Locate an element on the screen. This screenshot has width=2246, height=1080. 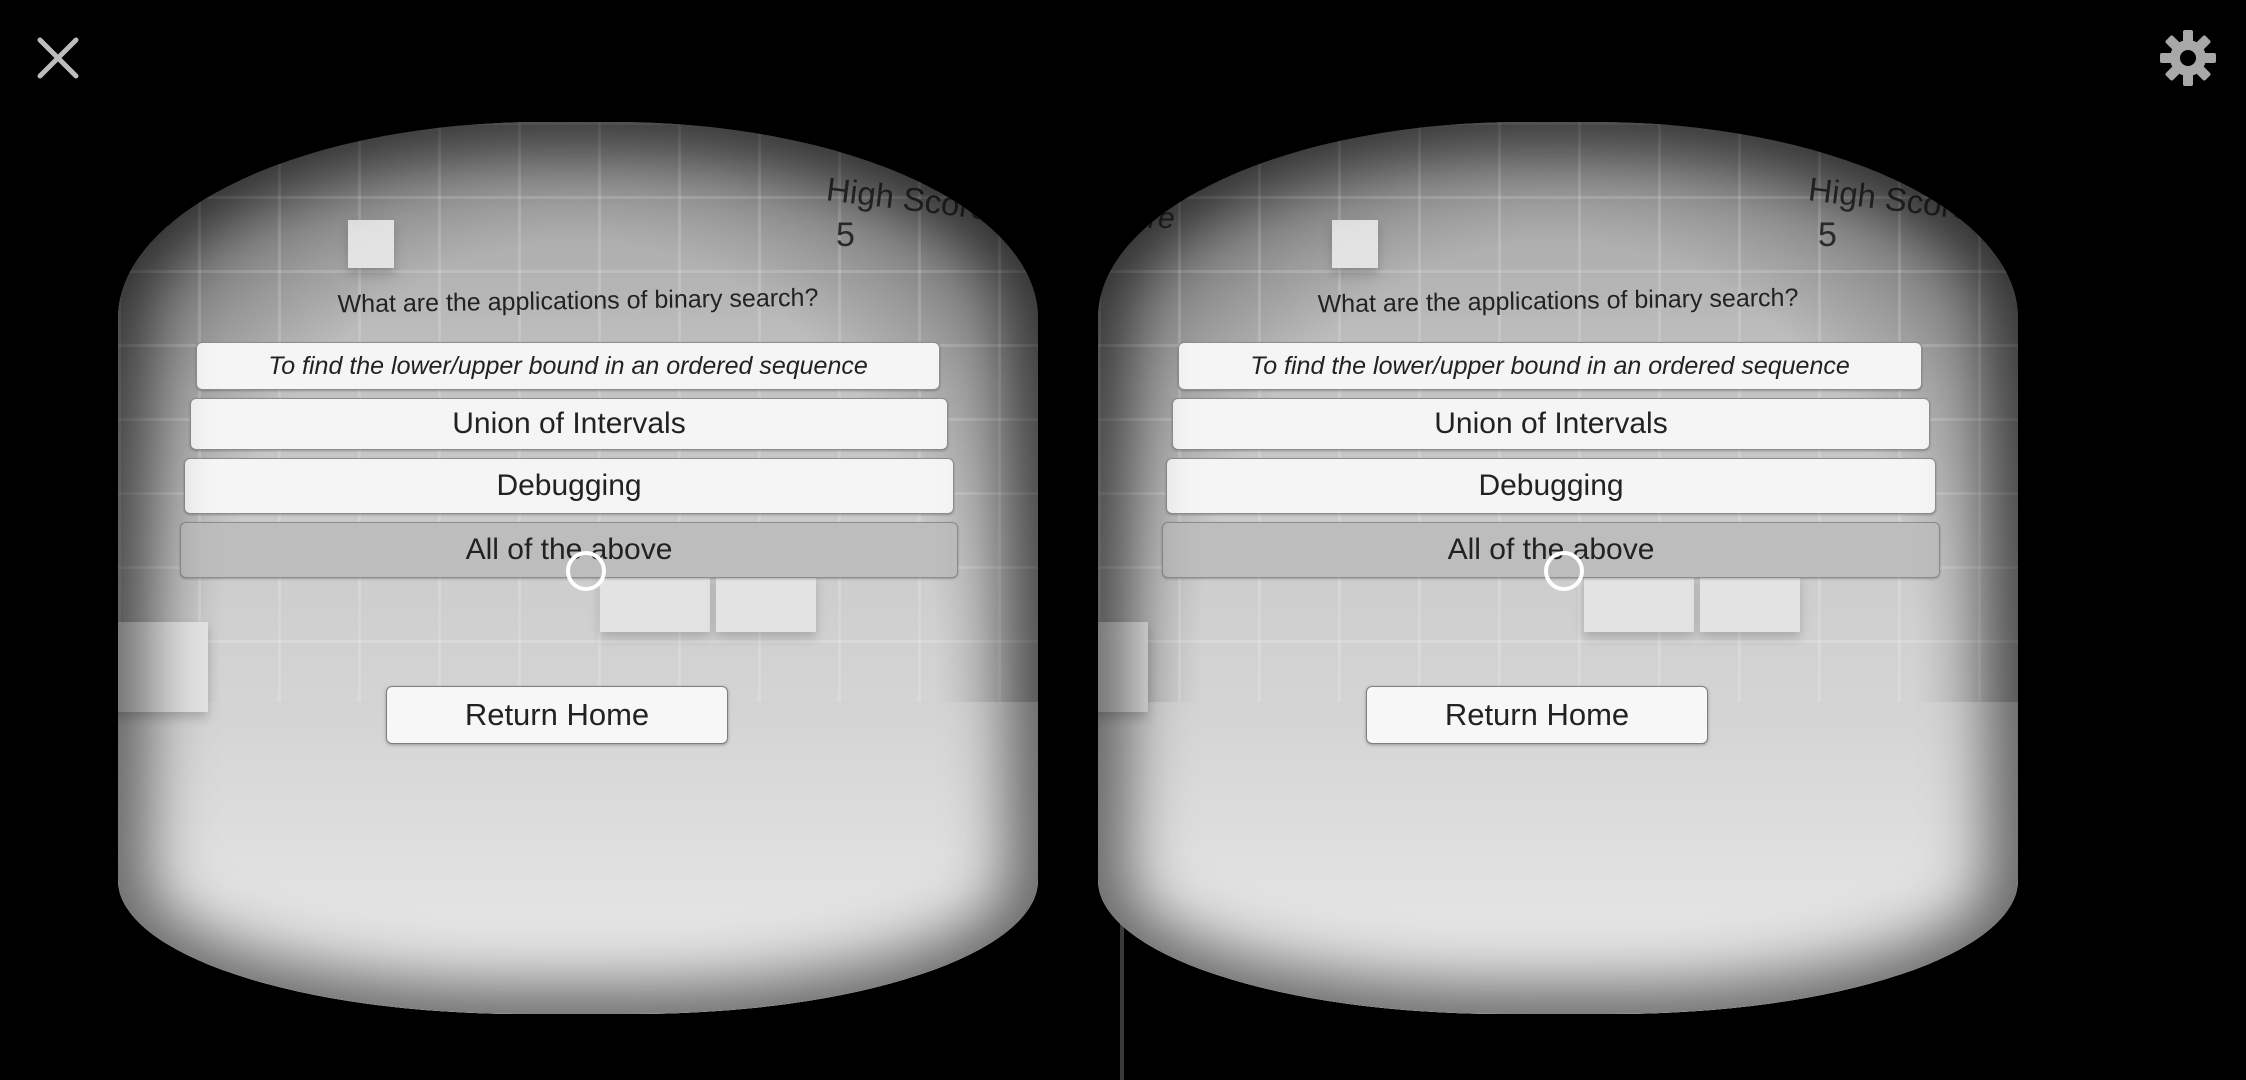
settings-button is located at coordinates (2188, 58).